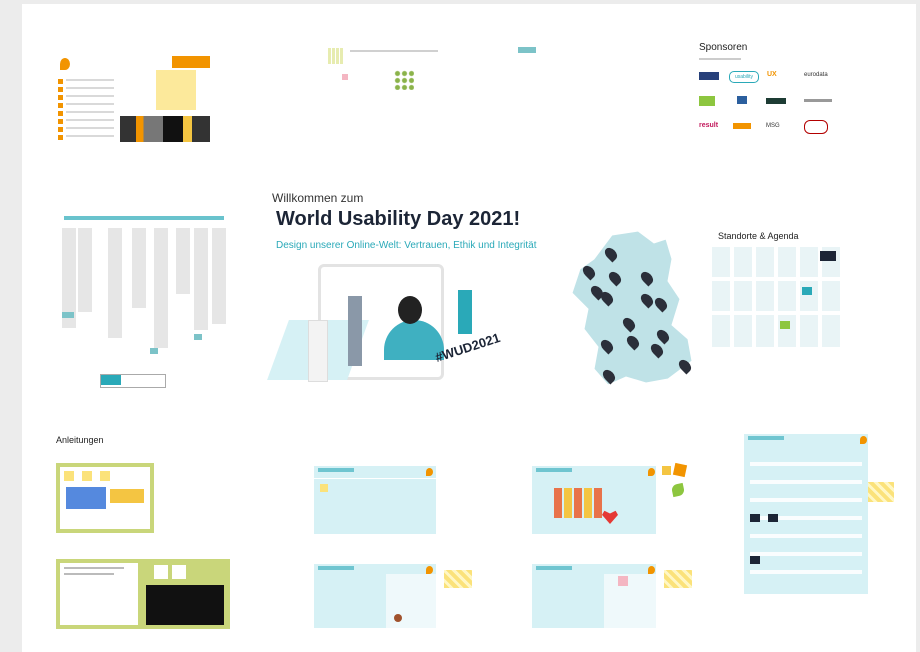 This screenshot has width=920, height=652. I want to click on sponsor-logo-eurodata: eurodata, so click(816, 75).